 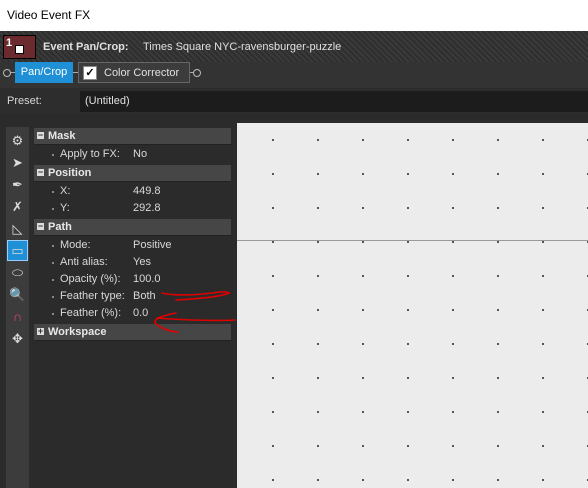 I want to click on ellipse-icon: ⬭, so click(x=17, y=272).